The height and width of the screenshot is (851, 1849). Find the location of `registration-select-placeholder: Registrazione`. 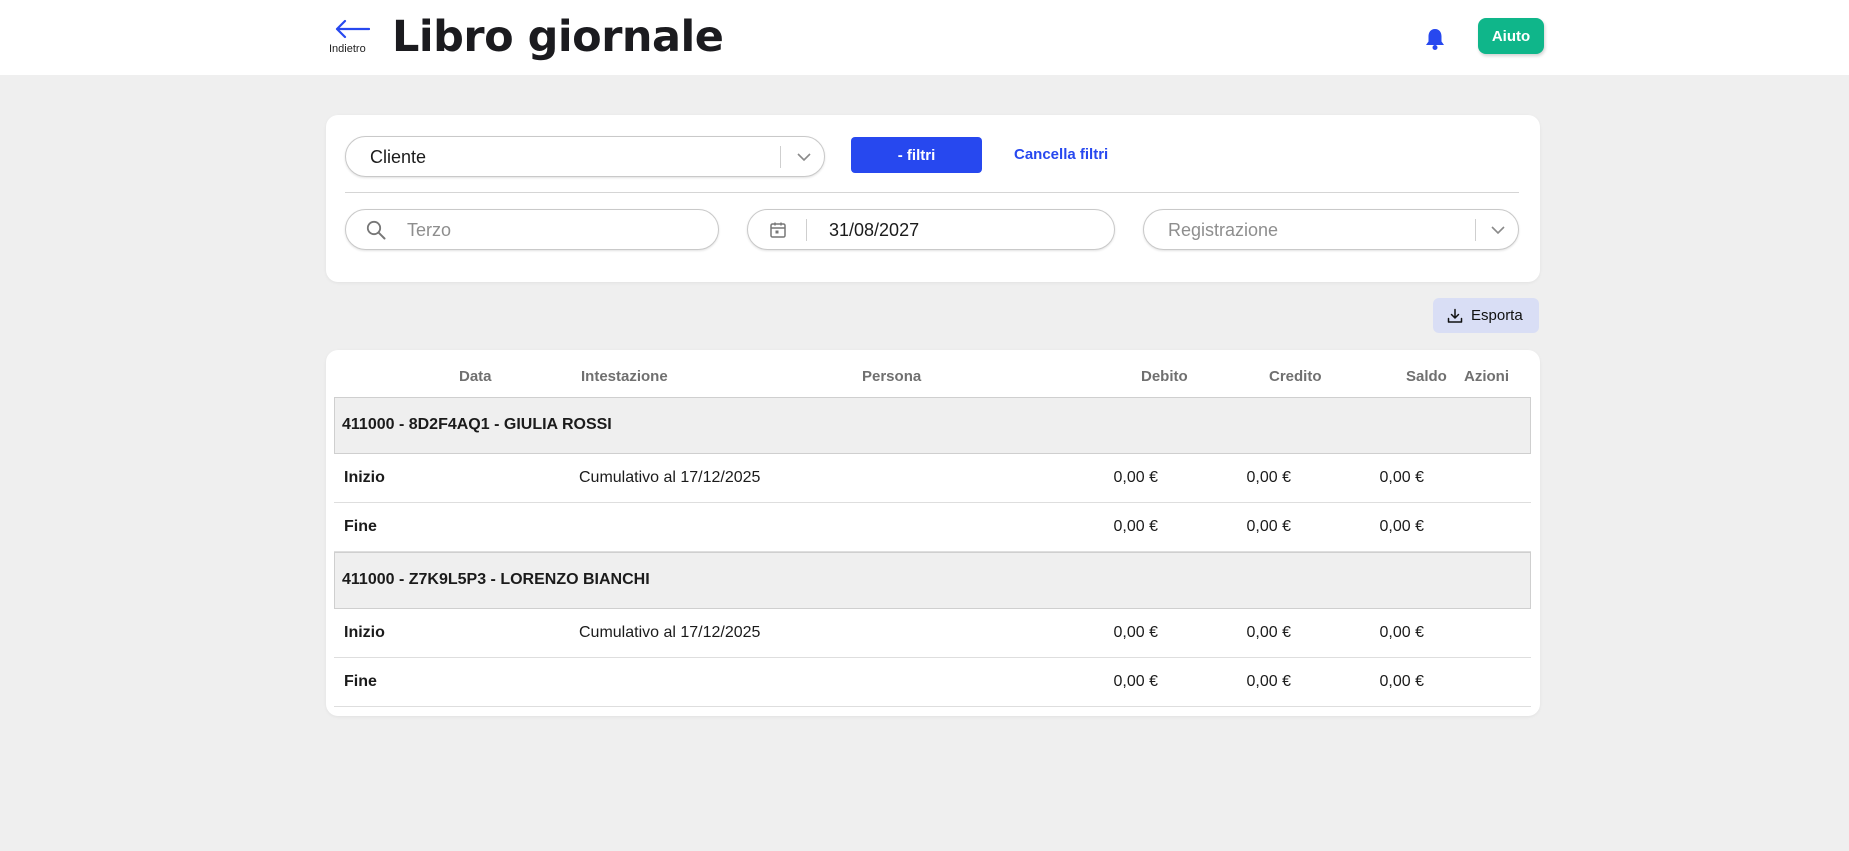

registration-select-placeholder: Registrazione is located at coordinates (1223, 230).